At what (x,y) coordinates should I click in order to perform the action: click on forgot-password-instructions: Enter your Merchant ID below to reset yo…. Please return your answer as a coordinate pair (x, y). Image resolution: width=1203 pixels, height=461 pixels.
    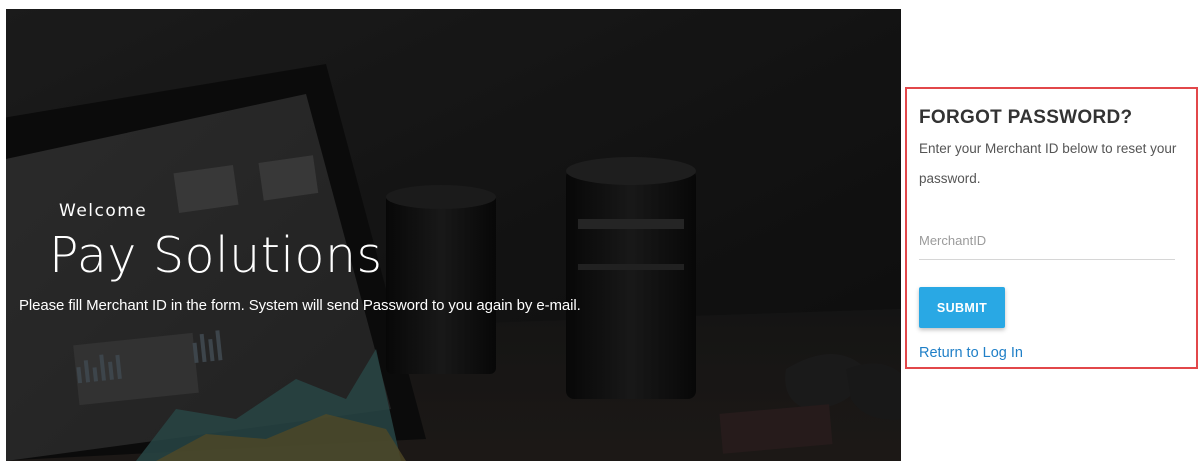
    Looking at the image, I should click on (1048, 163).